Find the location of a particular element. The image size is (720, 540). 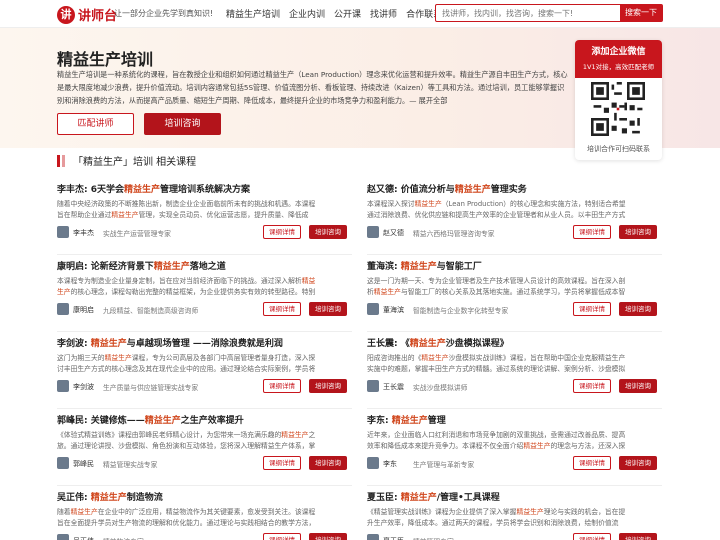

course-title: 郭峰民: 关键修炼——精益生产之生产效率提升 is located at coordinates (189, 419).